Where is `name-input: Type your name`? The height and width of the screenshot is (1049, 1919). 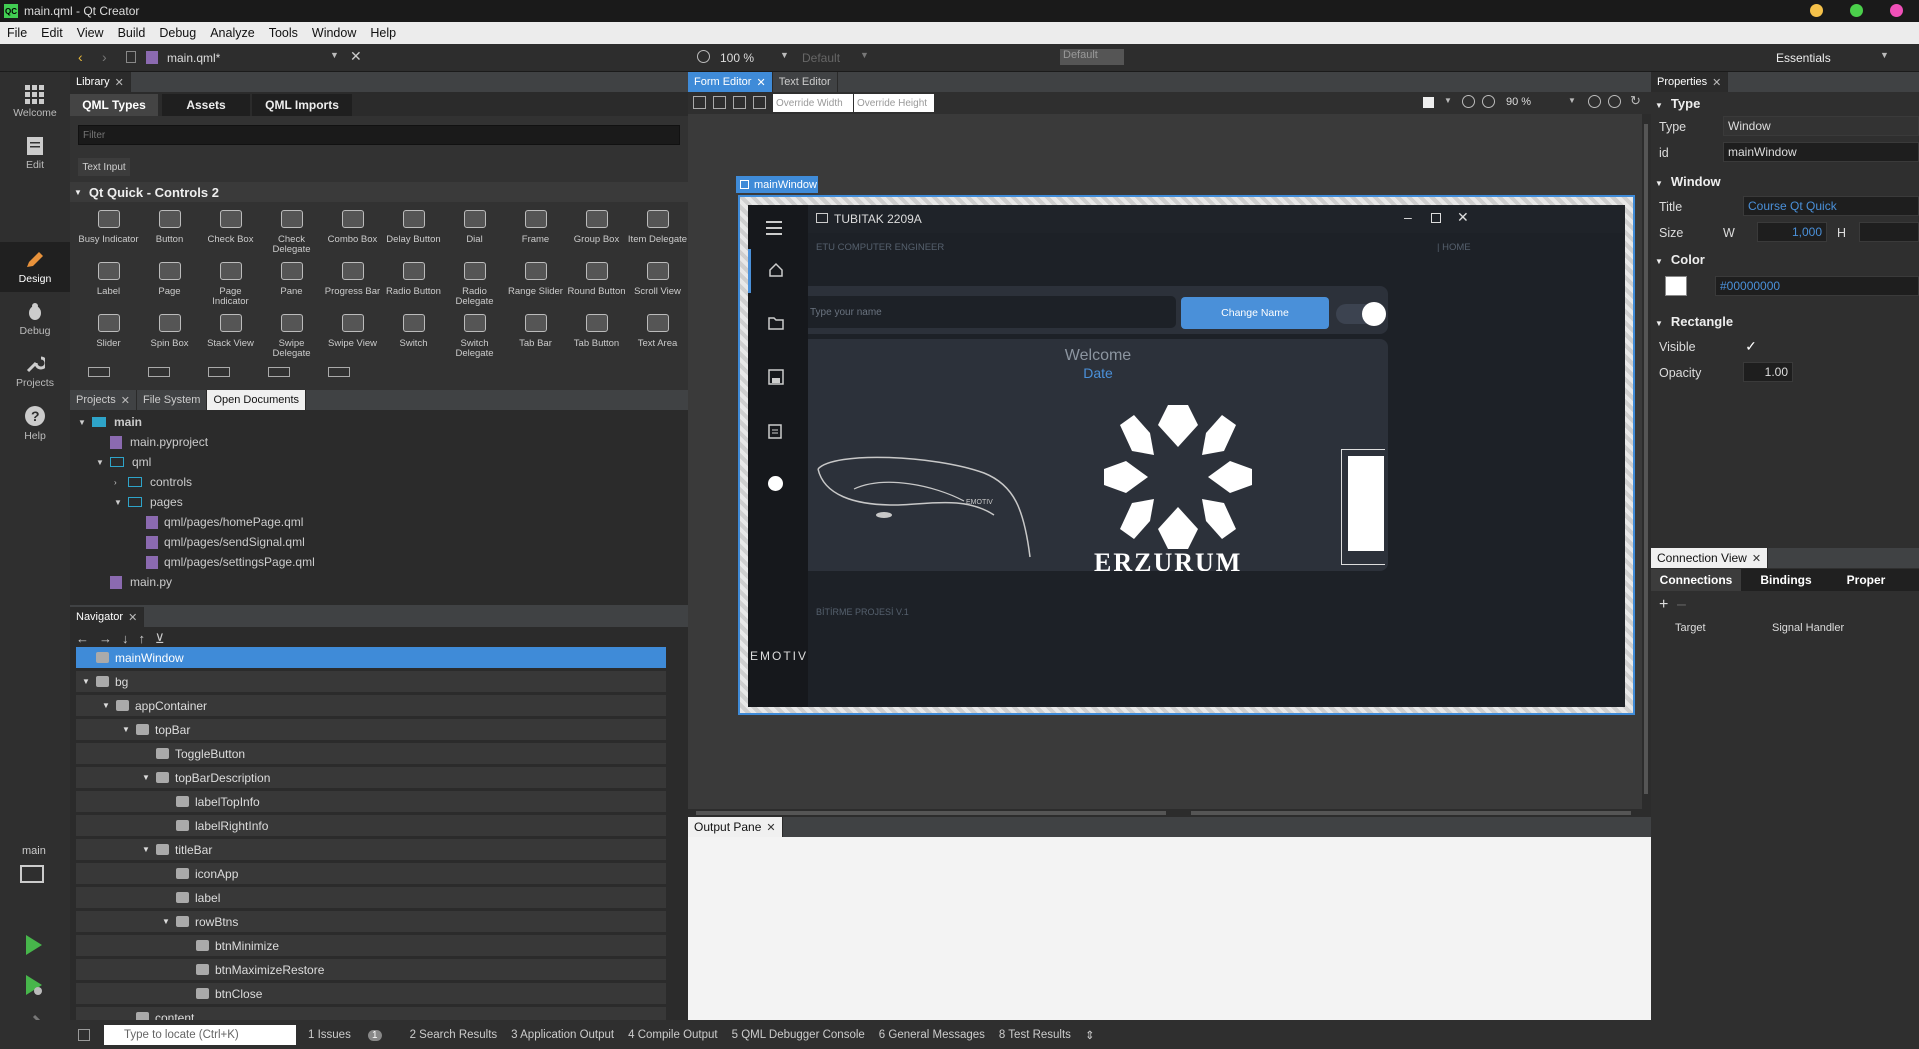 name-input: Type your name is located at coordinates (992, 312).